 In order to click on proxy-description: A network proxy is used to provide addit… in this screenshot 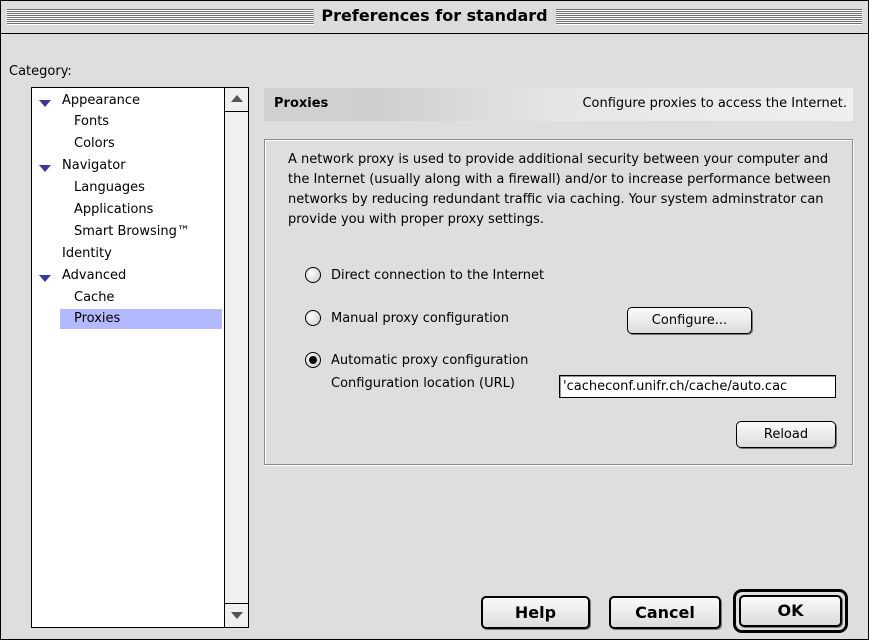, I will do `click(559, 189)`.